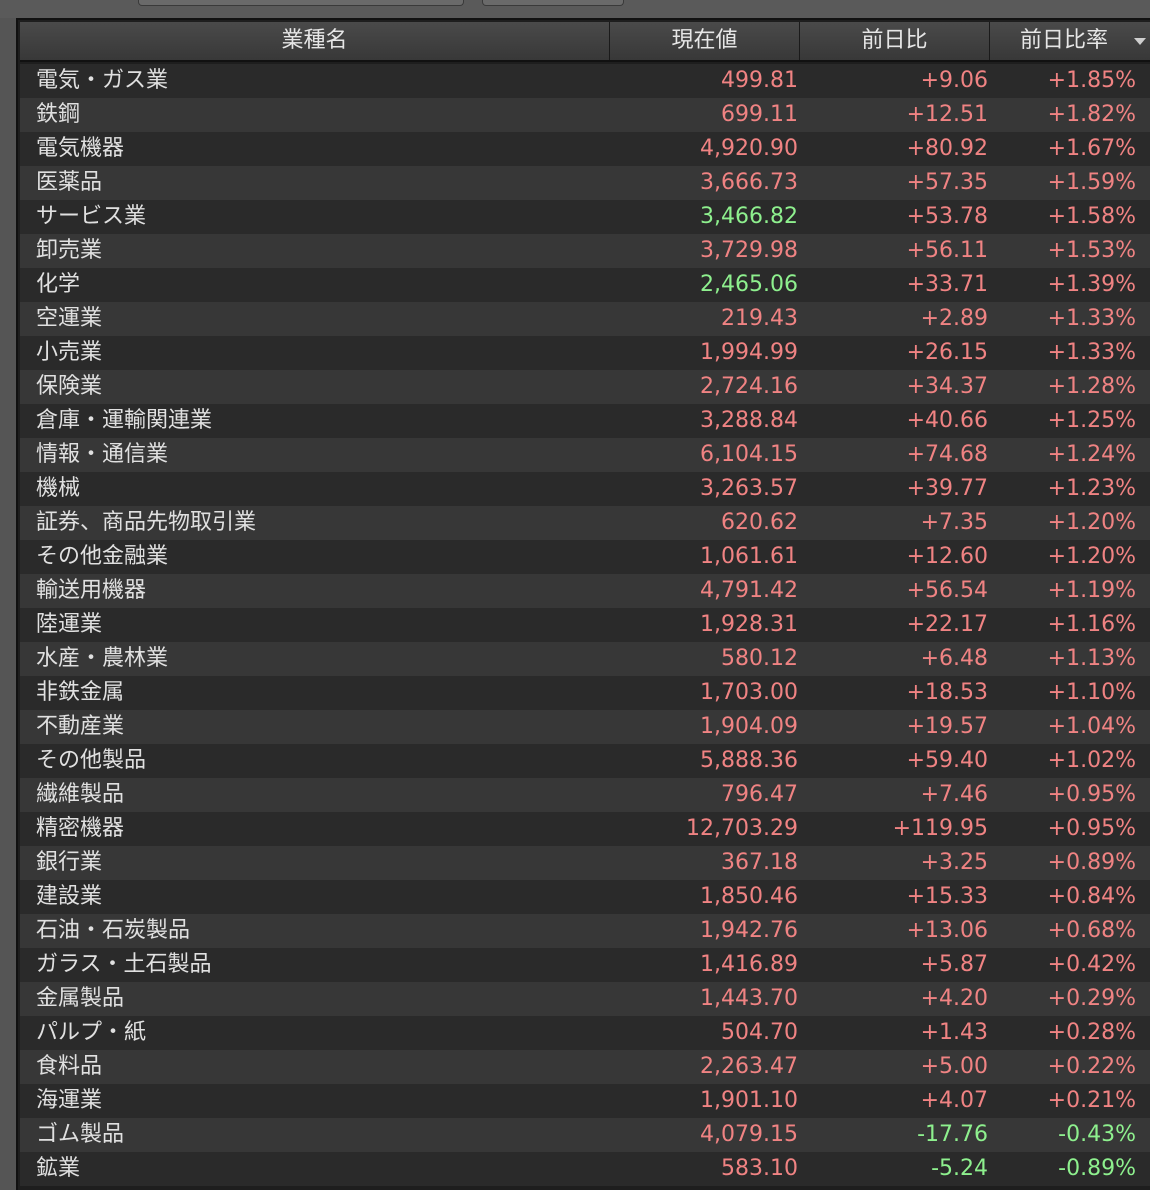 This screenshot has height=1190, width=1150. Describe the element at coordinates (1140, 41) in the screenshot. I see `chevron-down-icon` at that location.